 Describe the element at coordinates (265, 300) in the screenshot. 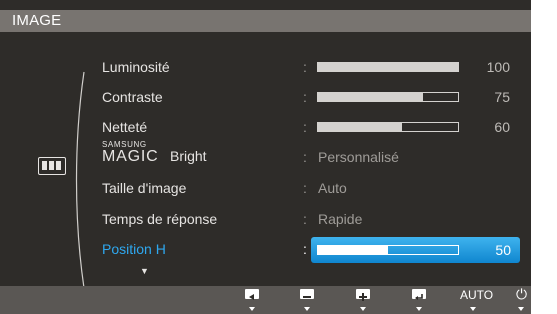

I see `button-bar` at that location.